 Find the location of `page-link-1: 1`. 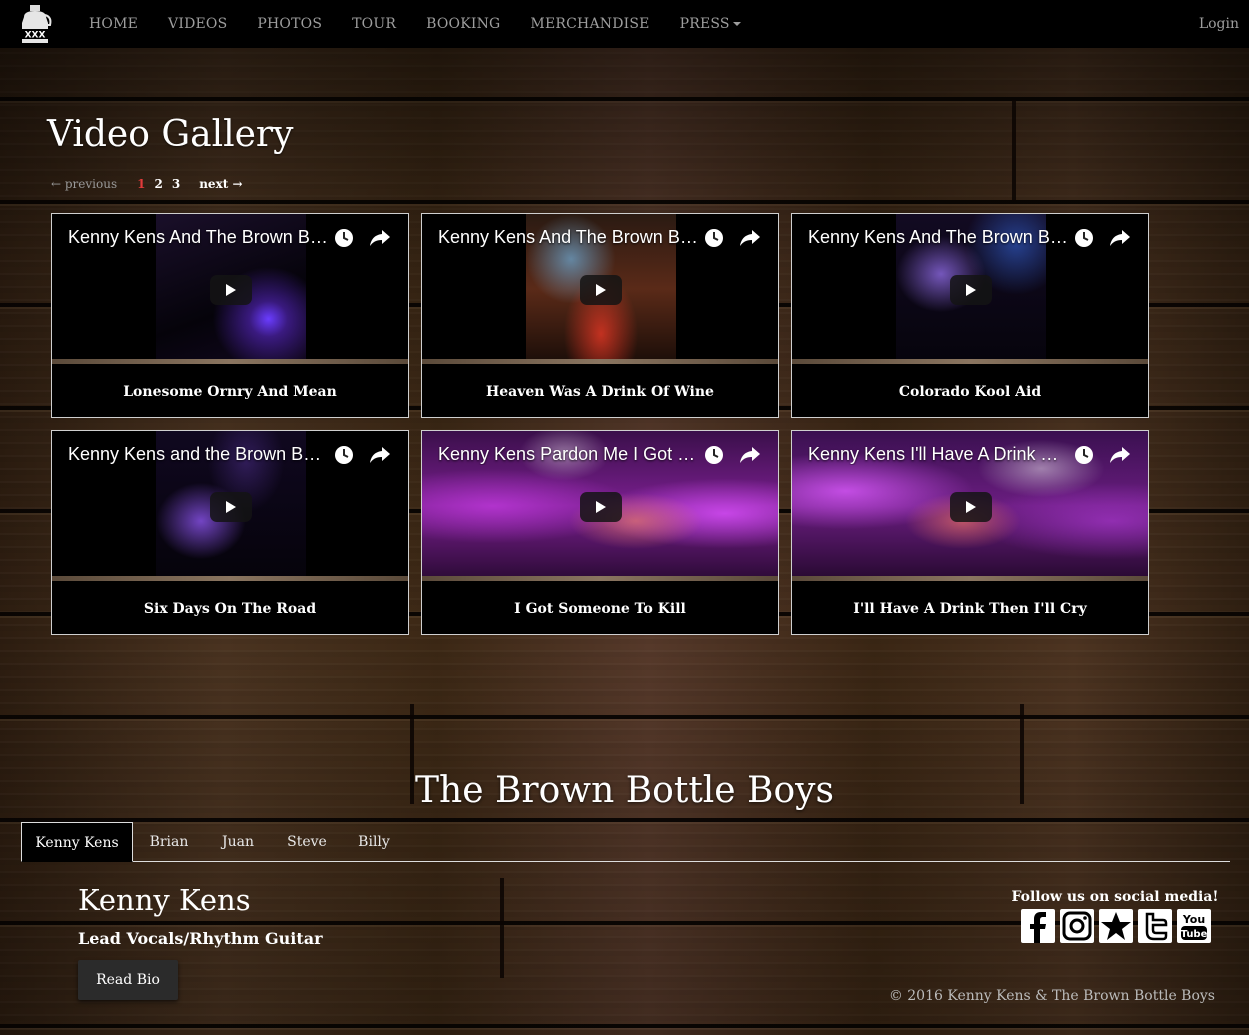

page-link-1: 1 is located at coordinates (141, 184).